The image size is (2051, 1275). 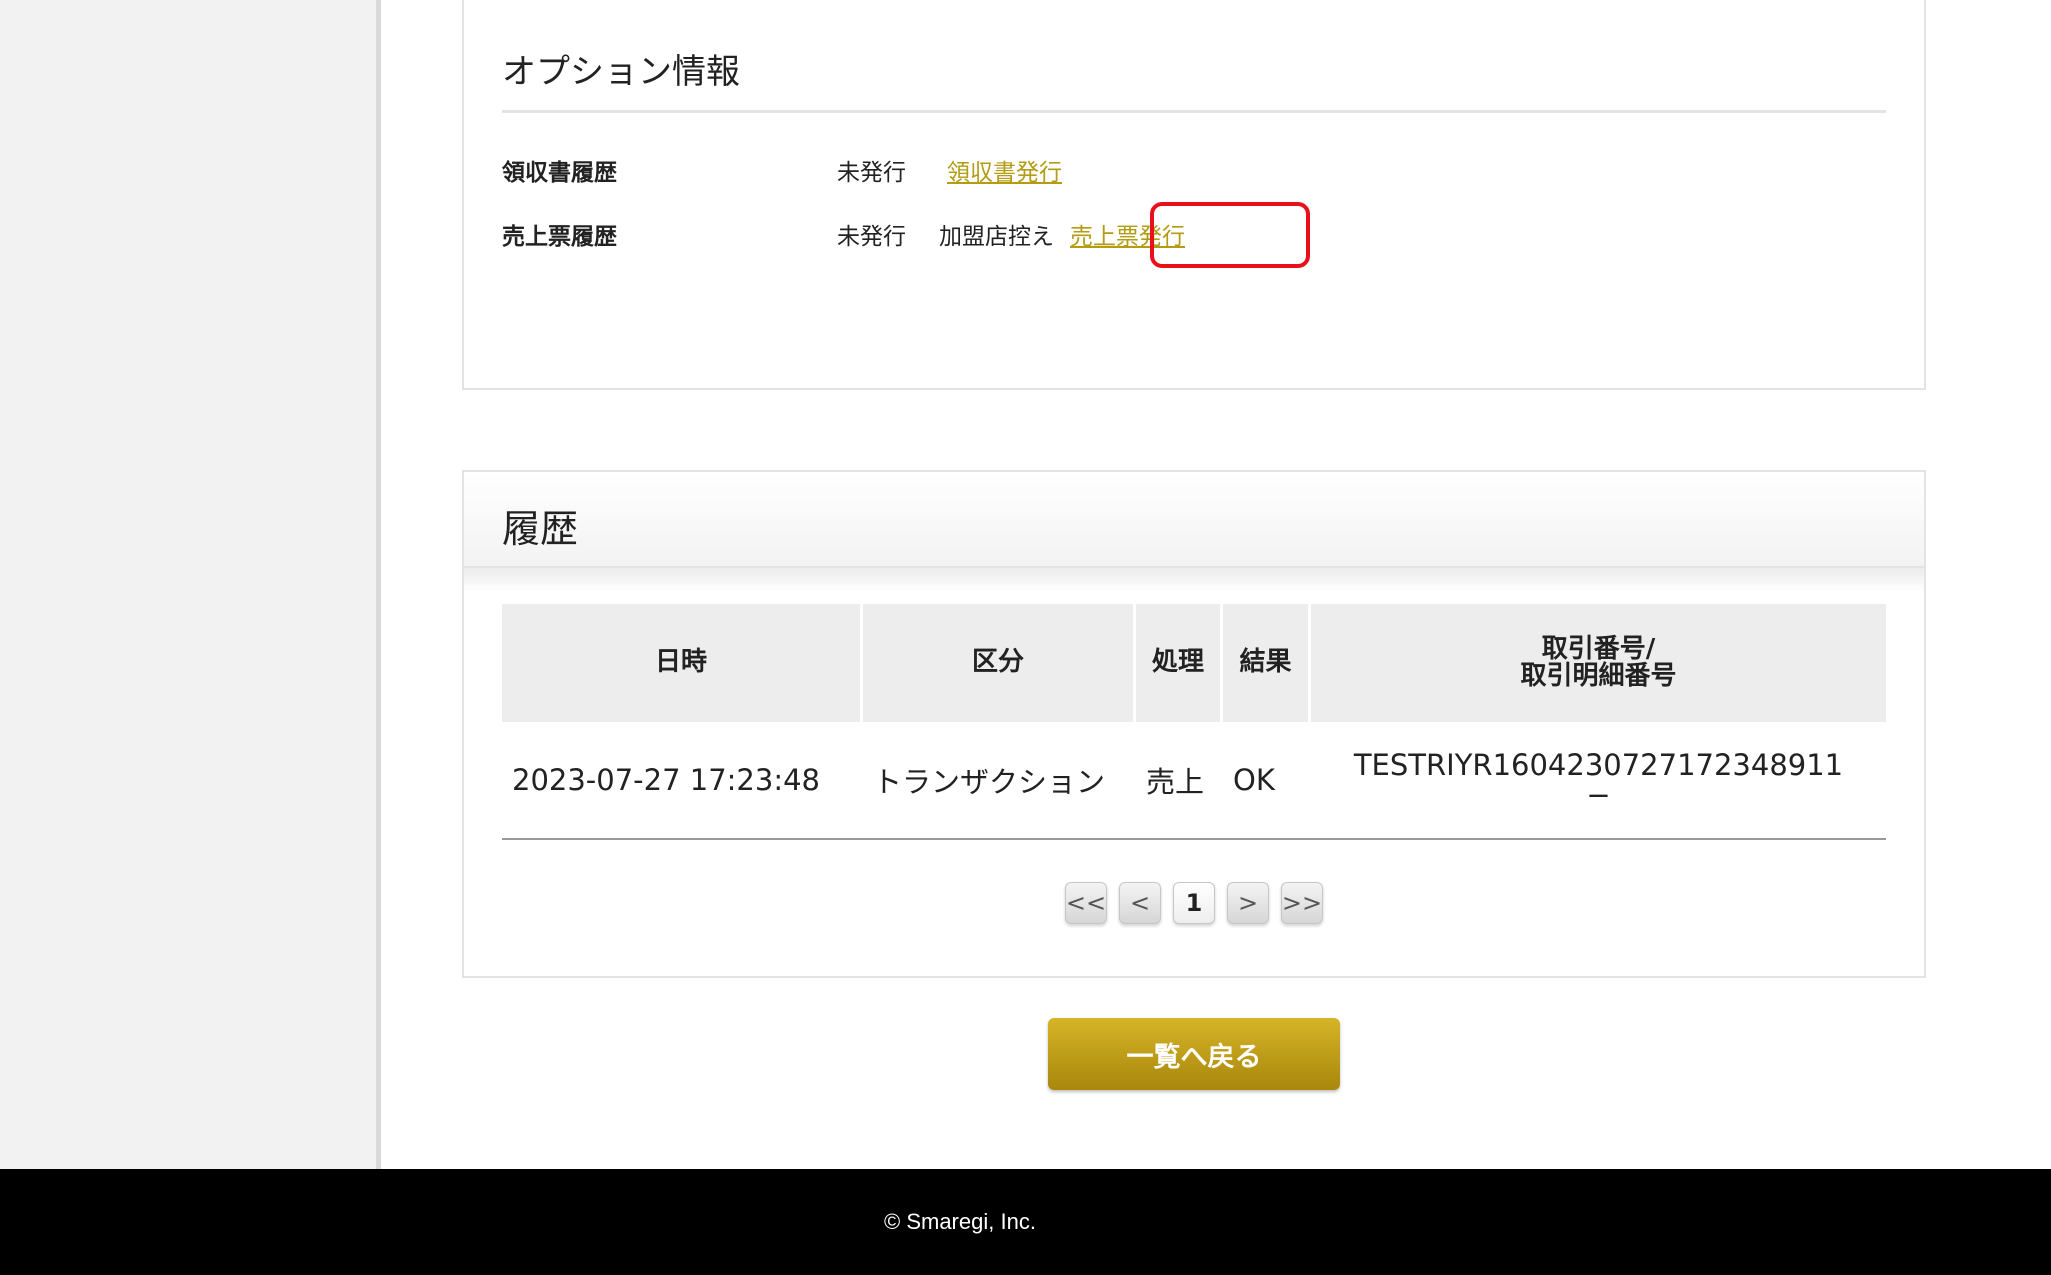 I want to click on receipt-history-label: 領収書履歴, so click(x=559, y=173).